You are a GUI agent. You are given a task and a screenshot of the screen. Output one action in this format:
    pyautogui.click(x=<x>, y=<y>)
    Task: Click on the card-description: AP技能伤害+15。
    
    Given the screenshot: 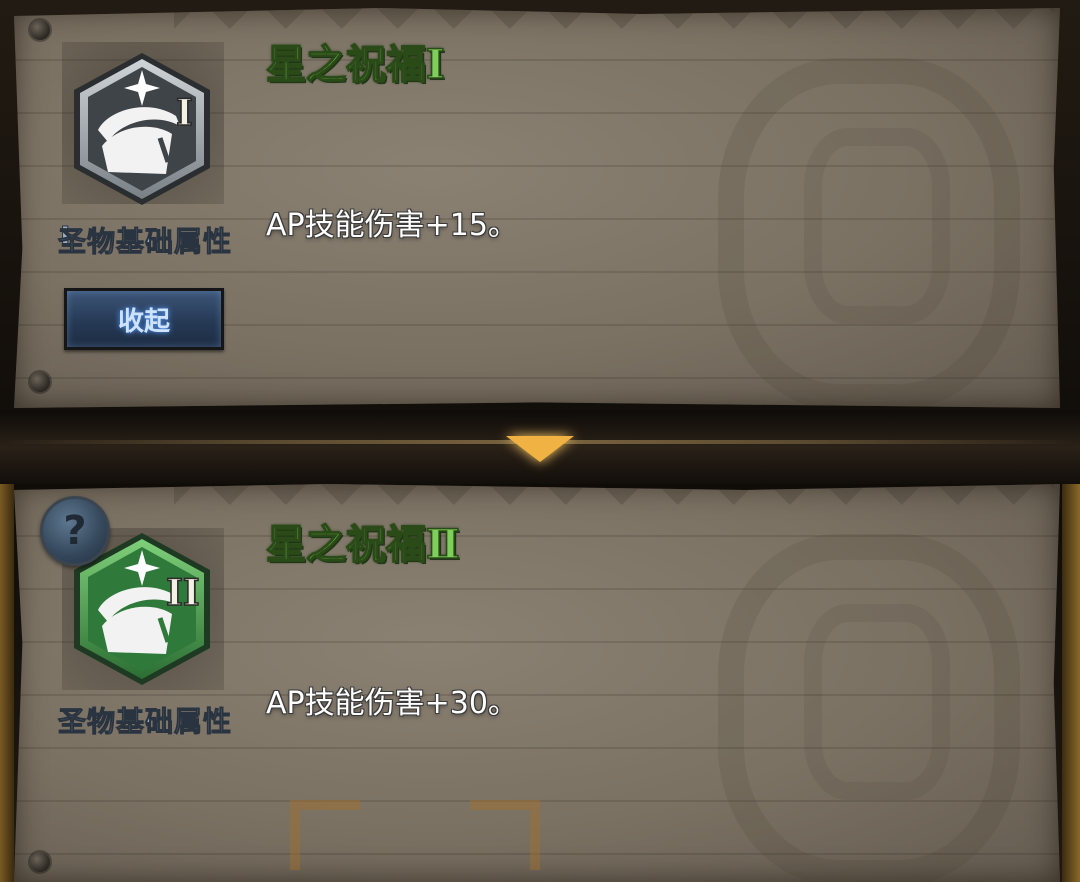 What is the action you would take?
    pyautogui.click(x=392, y=225)
    